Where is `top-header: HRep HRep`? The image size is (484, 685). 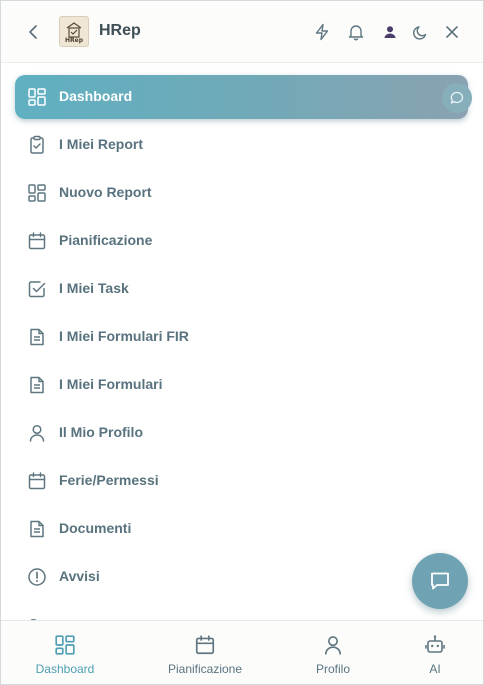
top-header: HRep HRep is located at coordinates (242, 32).